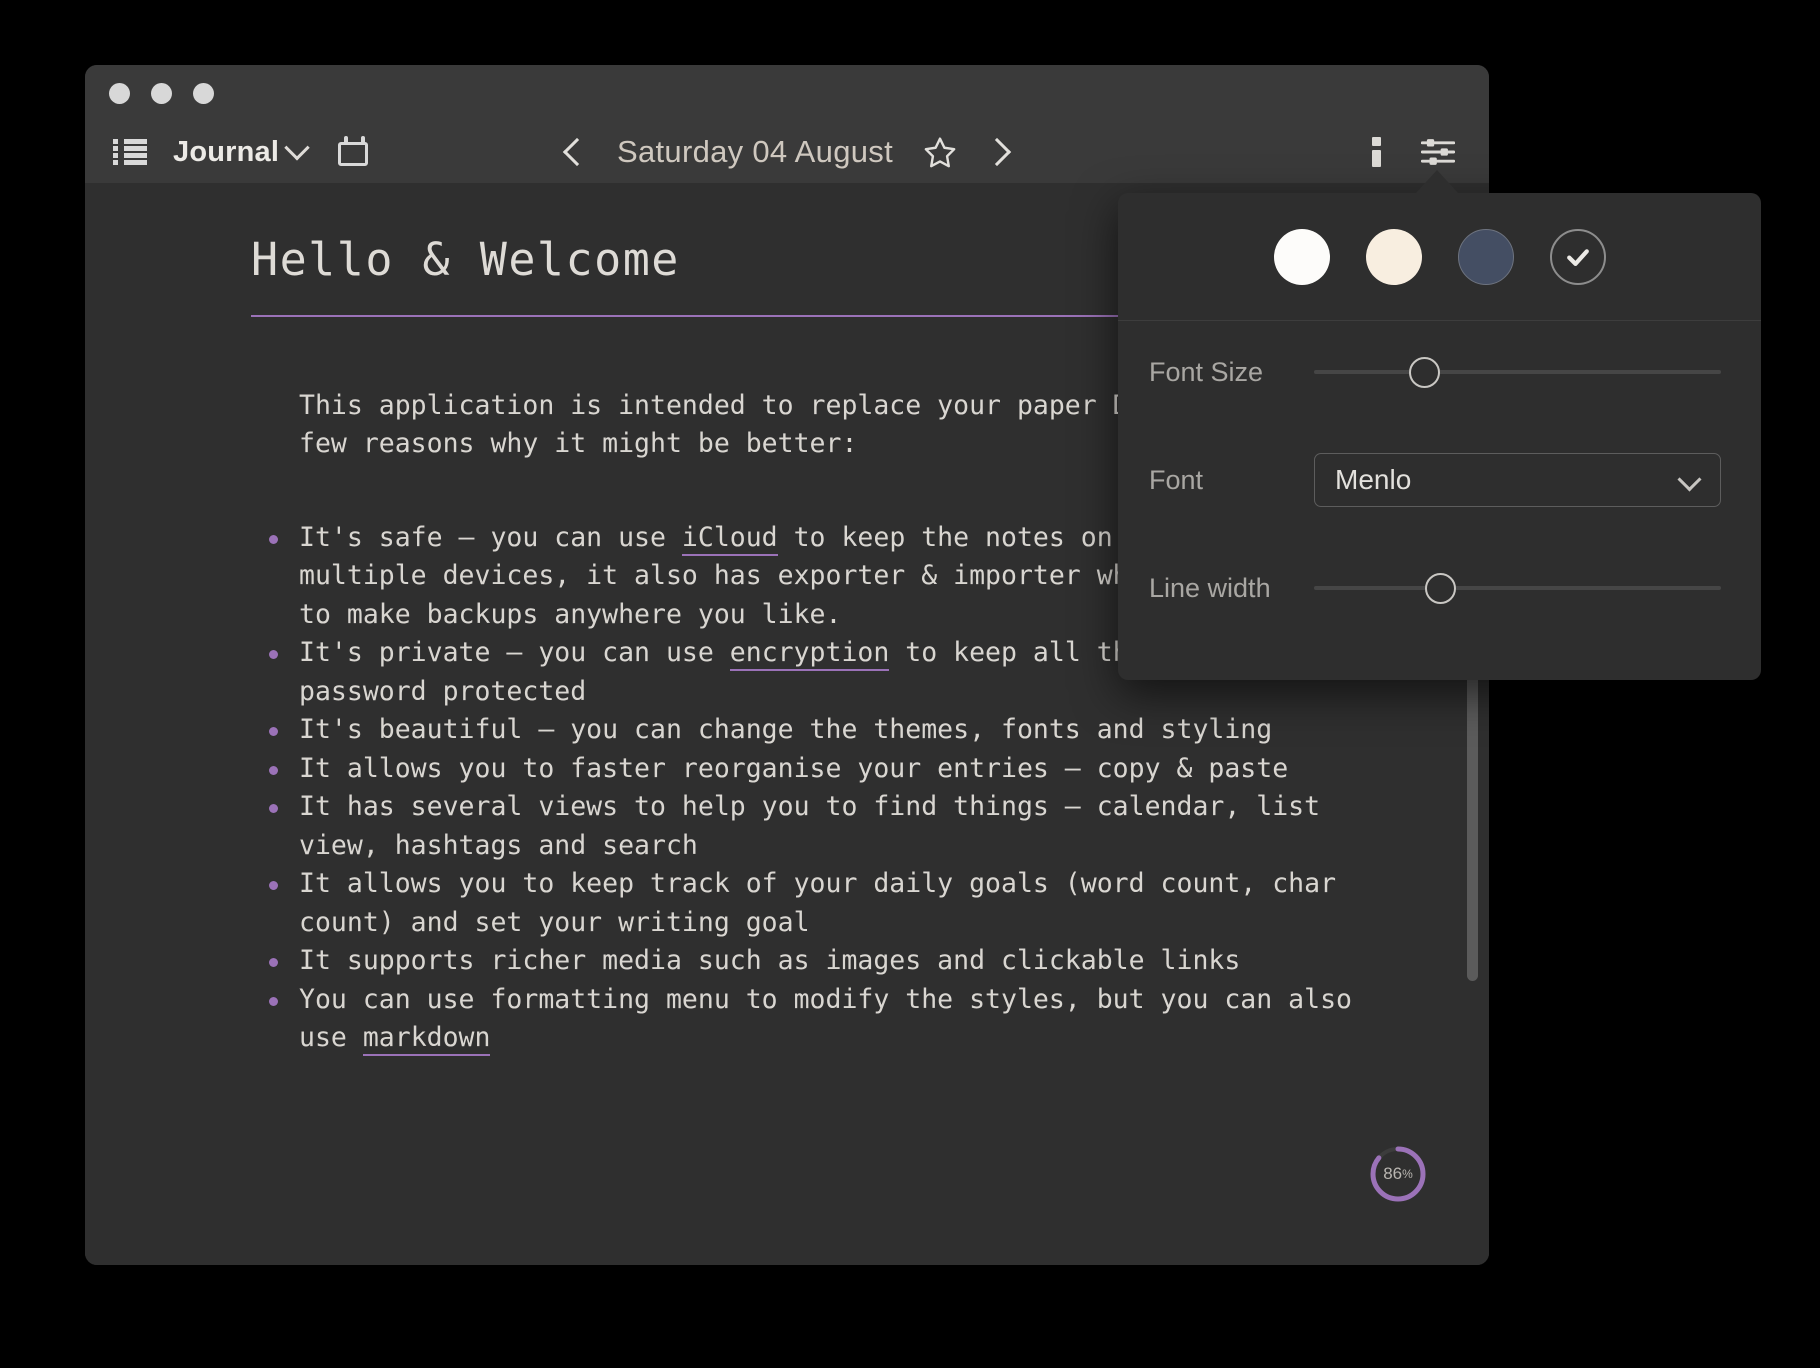  Describe the element at coordinates (1485, 256) in the screenshot. I see `theme-swatch-navy` at that location.